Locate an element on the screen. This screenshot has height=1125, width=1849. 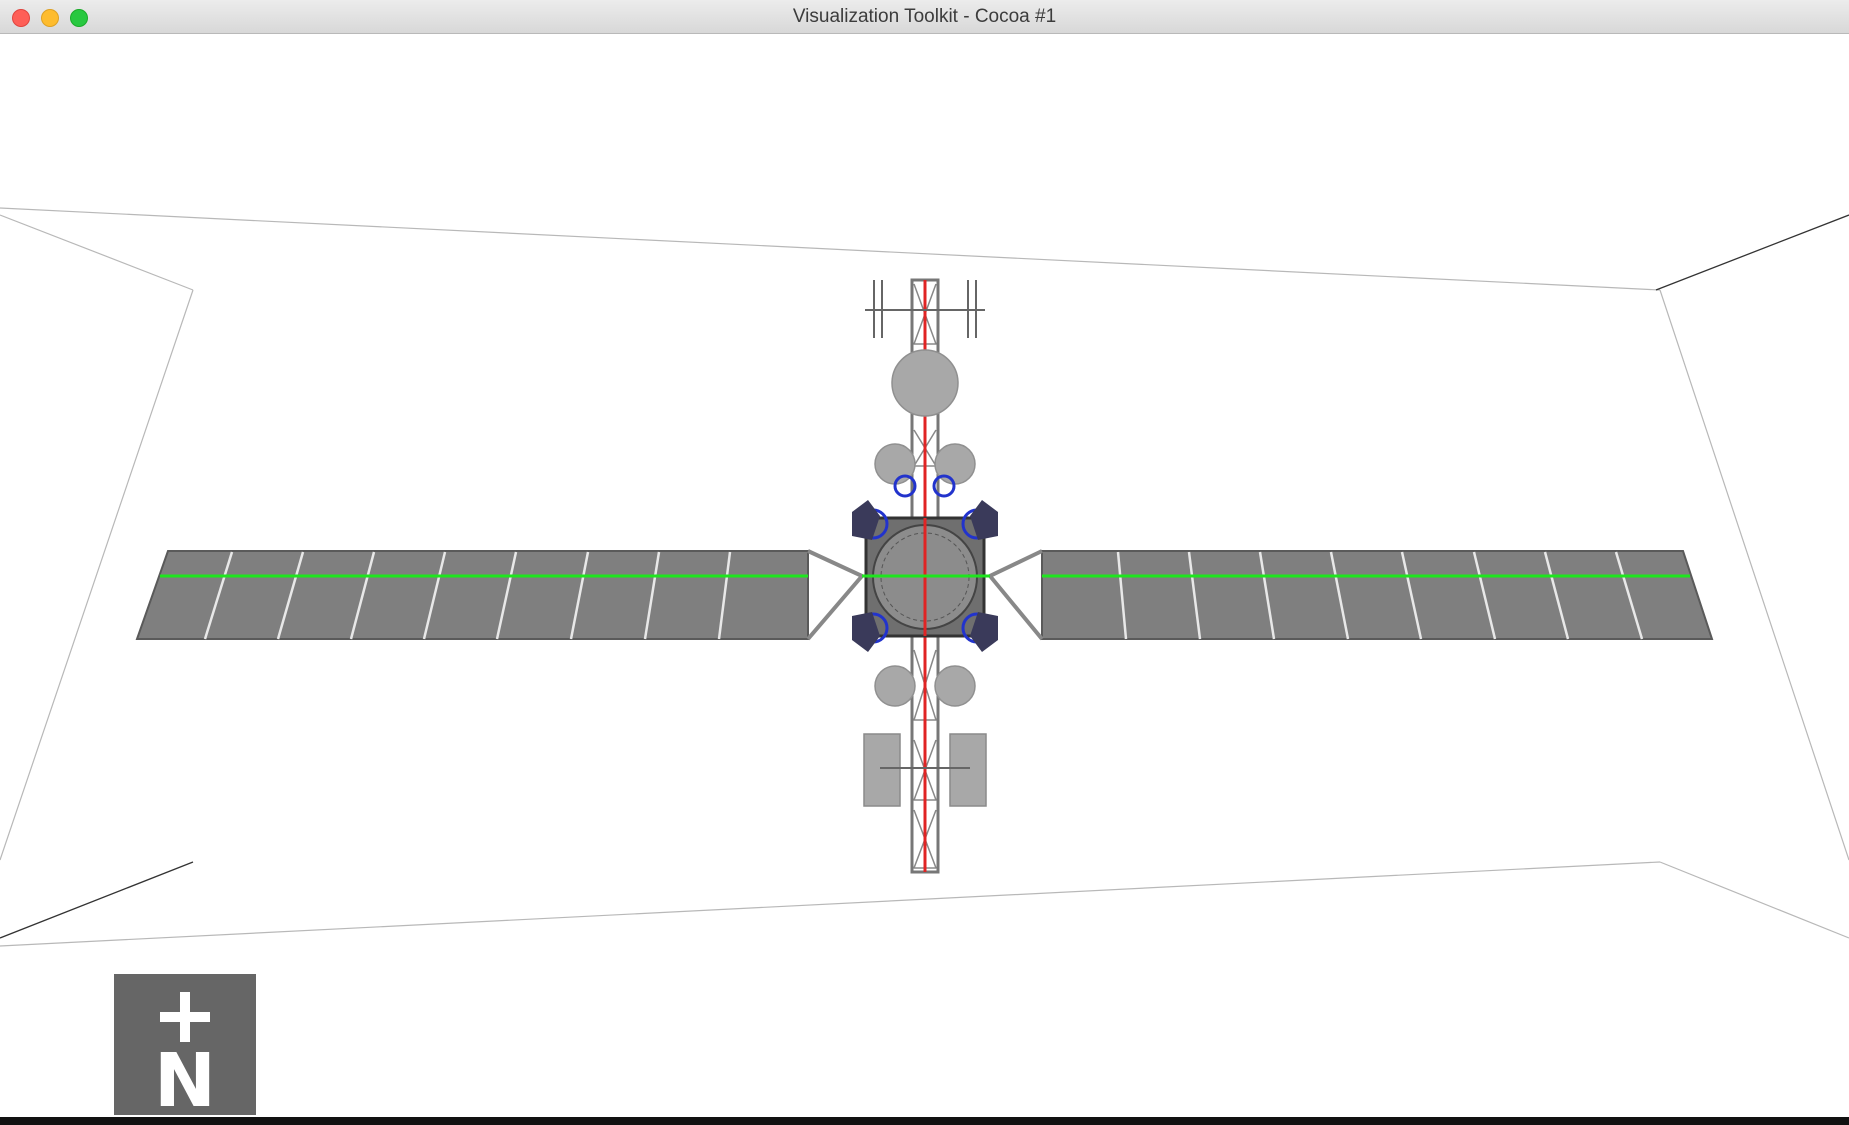
left-solar-array is located at coordinates (472, 595).